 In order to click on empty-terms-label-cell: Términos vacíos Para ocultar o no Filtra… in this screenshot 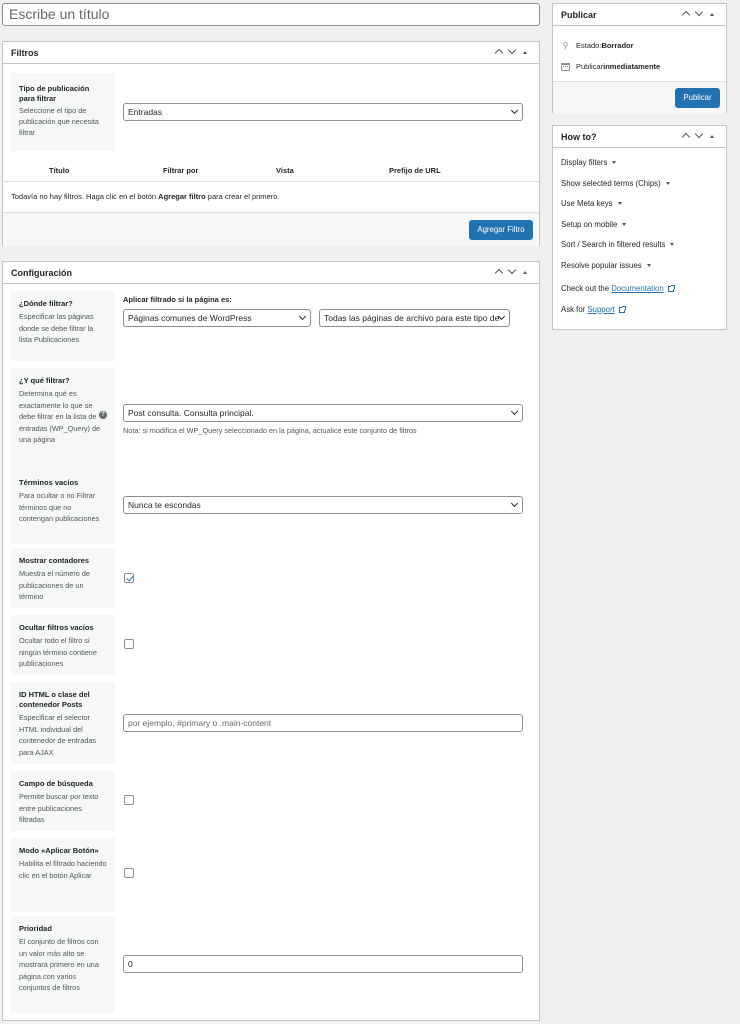, I will do `click(63, 507)`.